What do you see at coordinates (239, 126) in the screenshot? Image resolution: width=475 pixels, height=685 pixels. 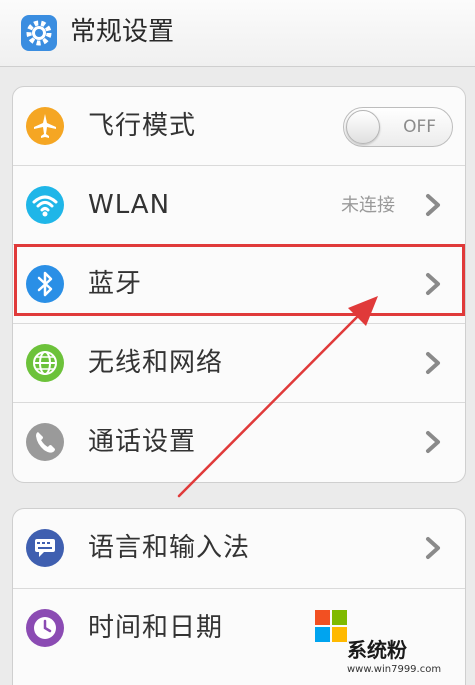 I see `settings-item-airplane-mode: 飞行模式 OFF` at bounding box center [239, 126].